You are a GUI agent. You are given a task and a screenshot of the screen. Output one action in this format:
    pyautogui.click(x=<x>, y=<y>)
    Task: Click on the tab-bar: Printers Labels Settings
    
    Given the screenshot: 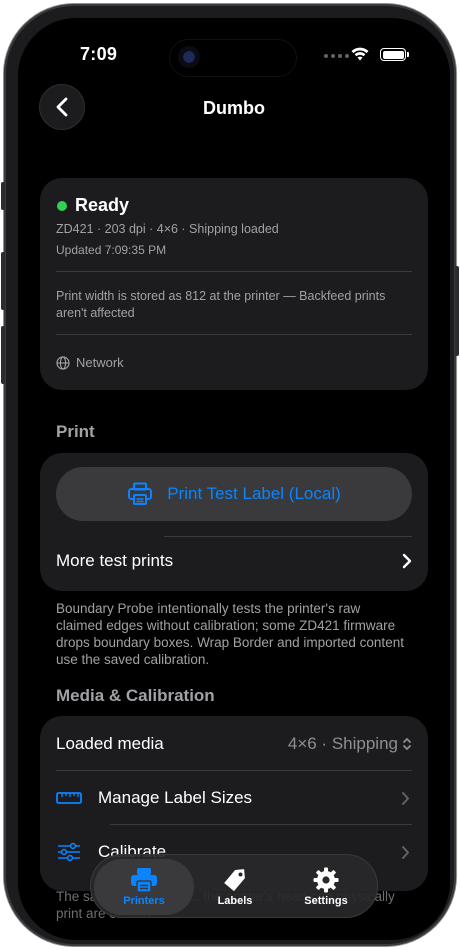 What is the action you would take?
    pyautogui.click(x=234, y=886)
    